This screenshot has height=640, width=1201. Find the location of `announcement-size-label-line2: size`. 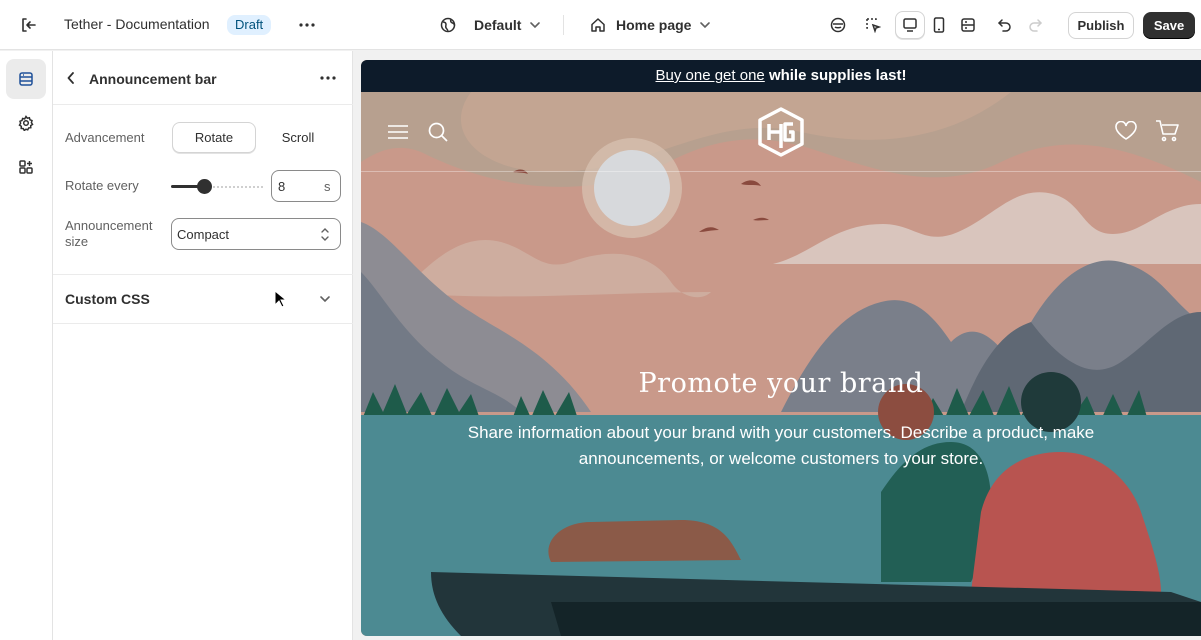

announcement-size-label-line2: size is located at coordinates (77, 241).